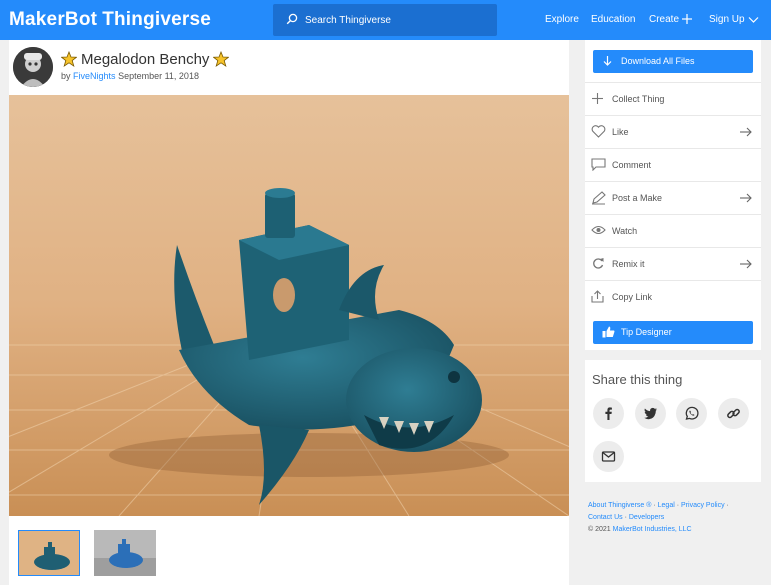 The image size is (771, 585). Describe the element at coordinates (94, 76) in the screenshot. I see `author-link: FiveNights` at that location.